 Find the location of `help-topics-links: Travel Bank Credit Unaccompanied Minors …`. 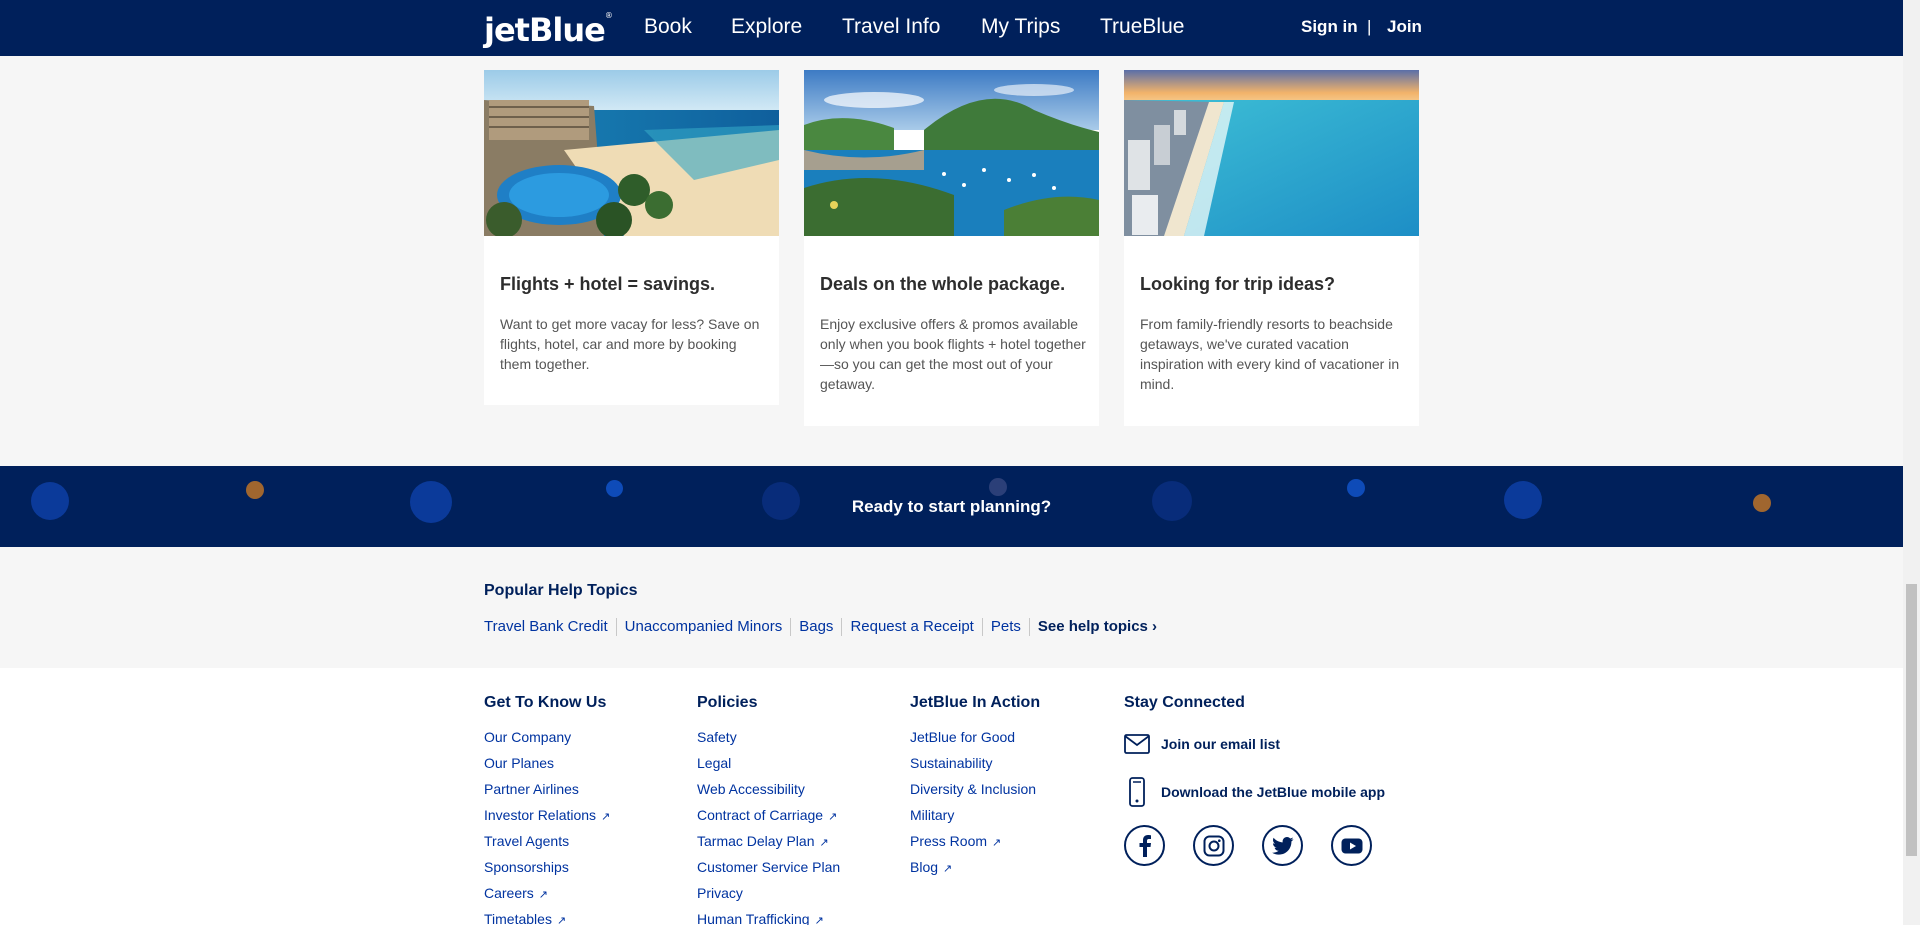

help-topics-links: Travel Bank Credit Unaccompanied Minors … is located at coordinates (824, 627).